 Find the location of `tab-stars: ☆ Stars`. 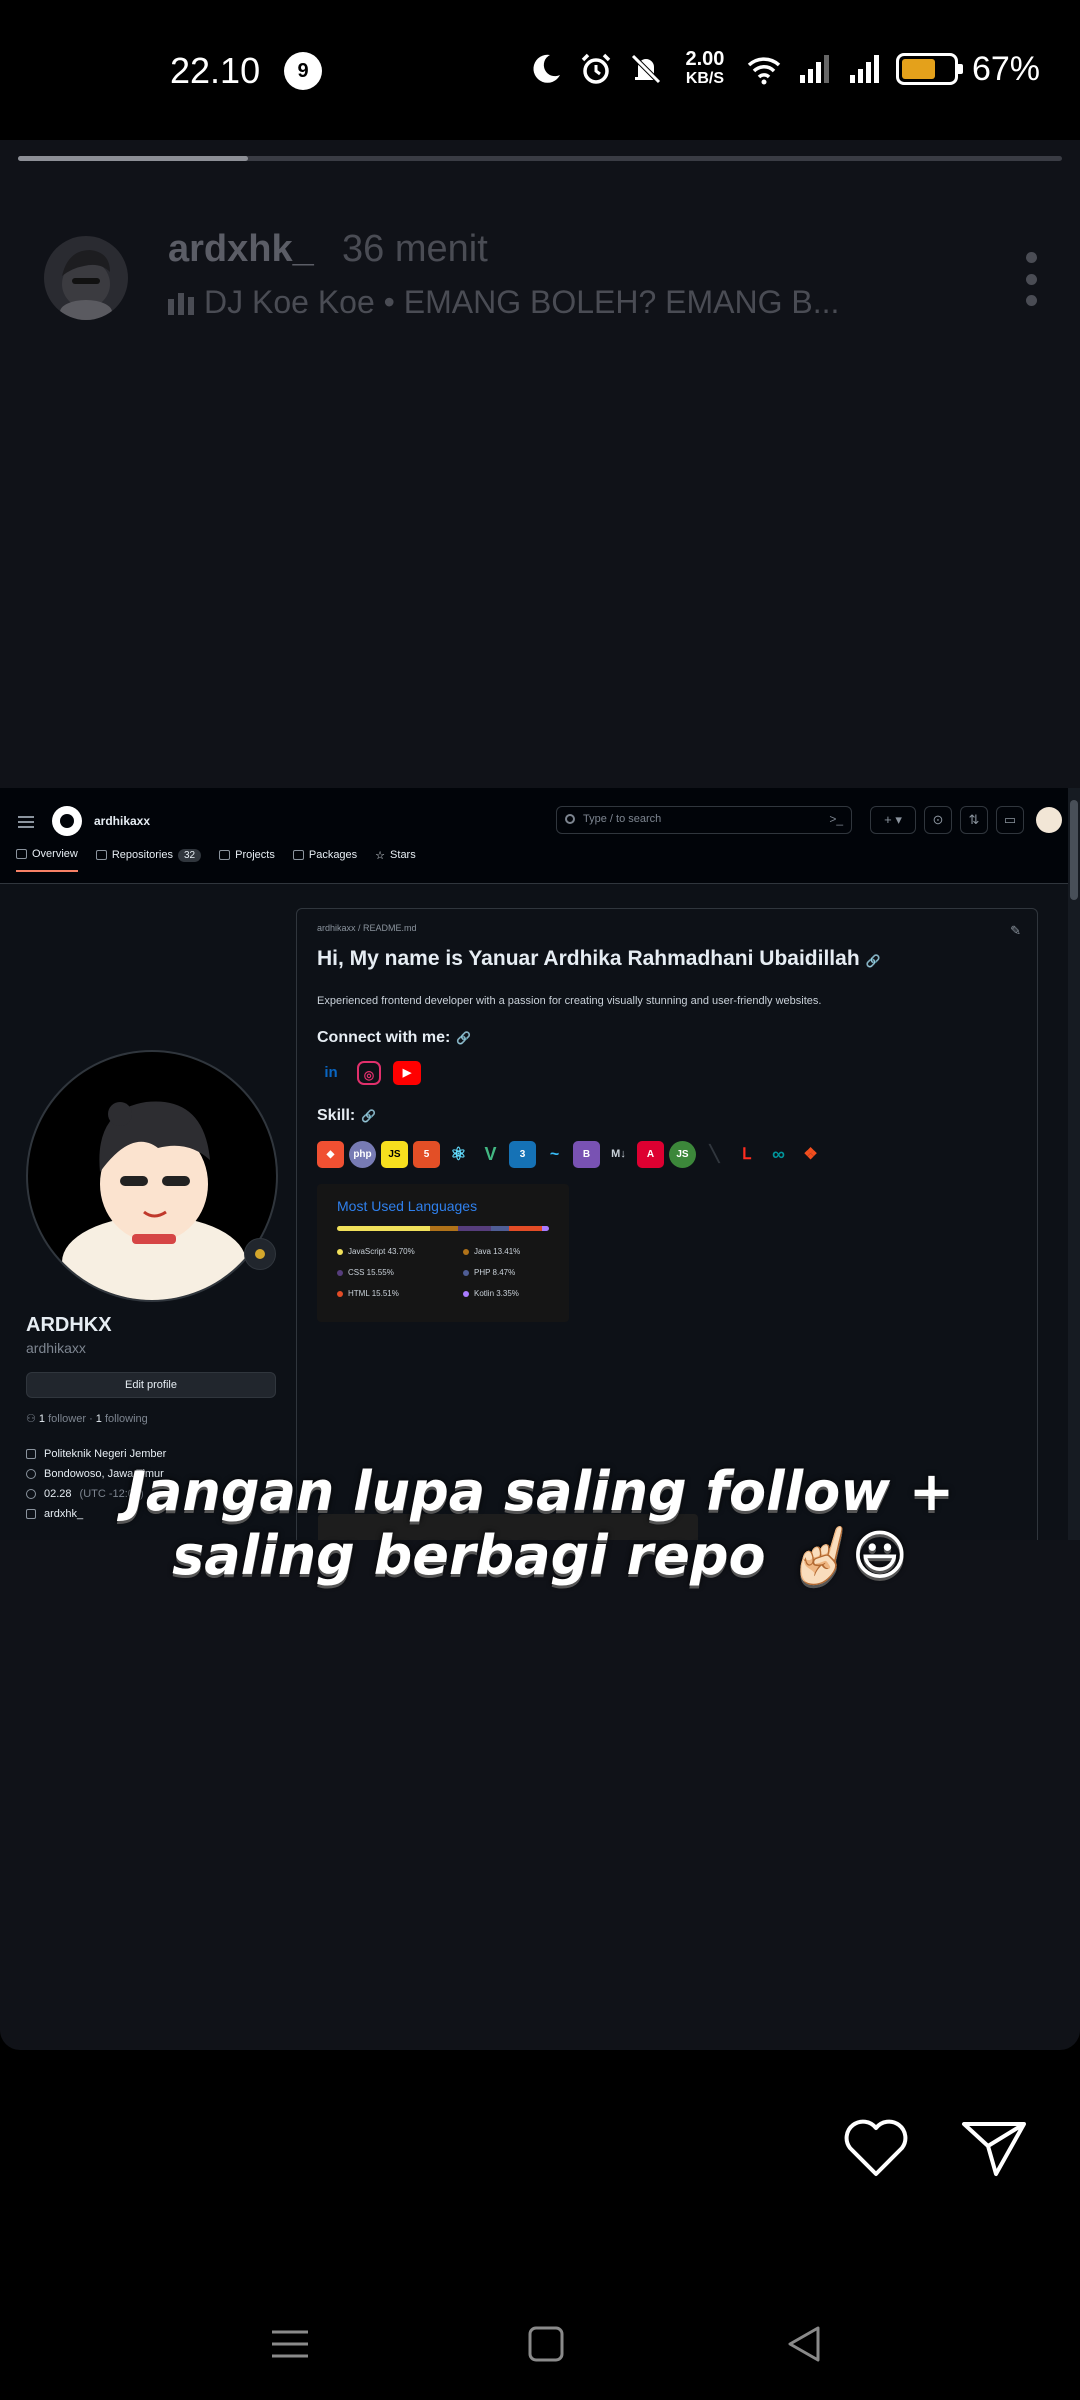

tab-stars: ☆ Stars is located at coordinates (395, 860).